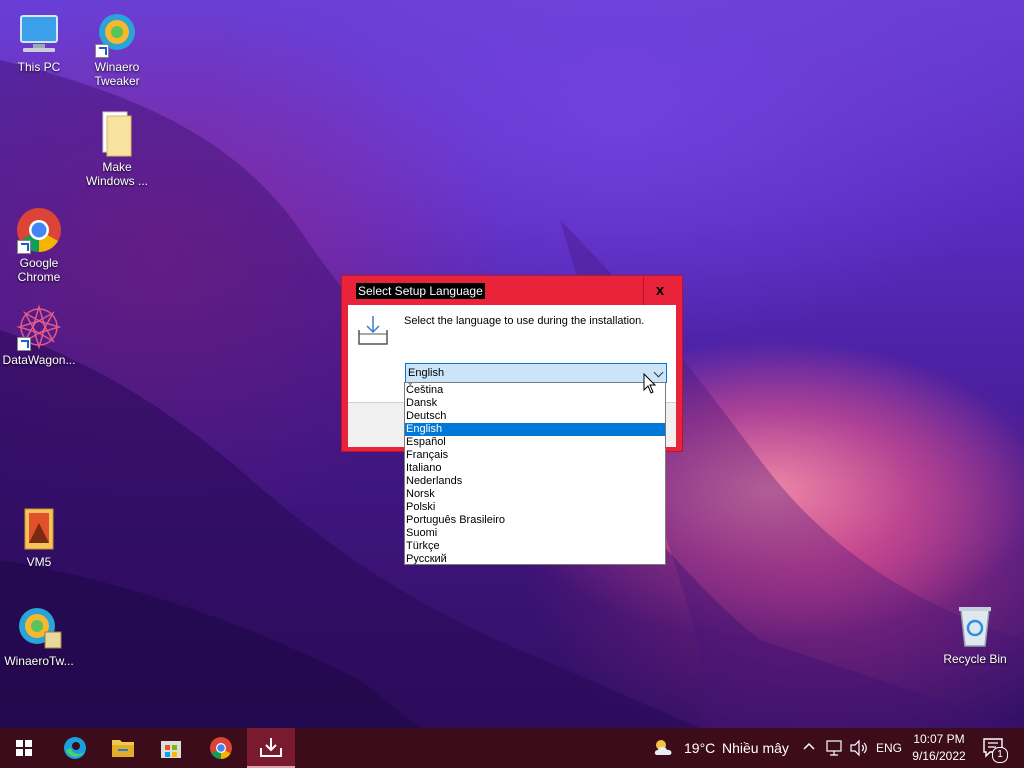 The image size is (1024, 771). I want to click on desktop-icon-vm5: VM5, so click(39, 537).